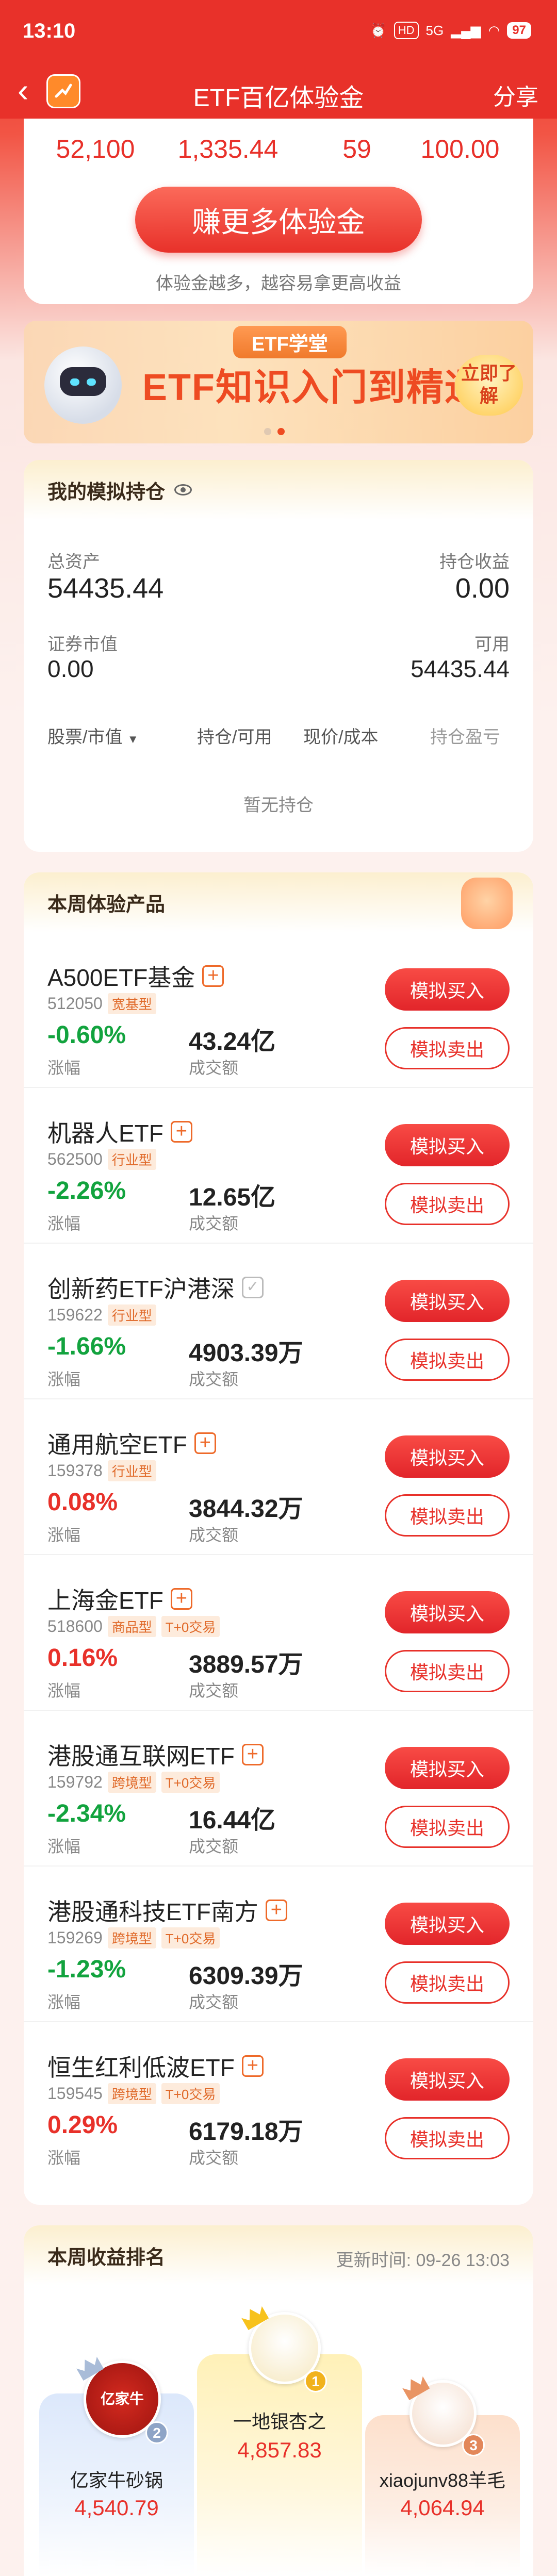  I want to click on product-name: 上海金ETF, so click(105, 1599).